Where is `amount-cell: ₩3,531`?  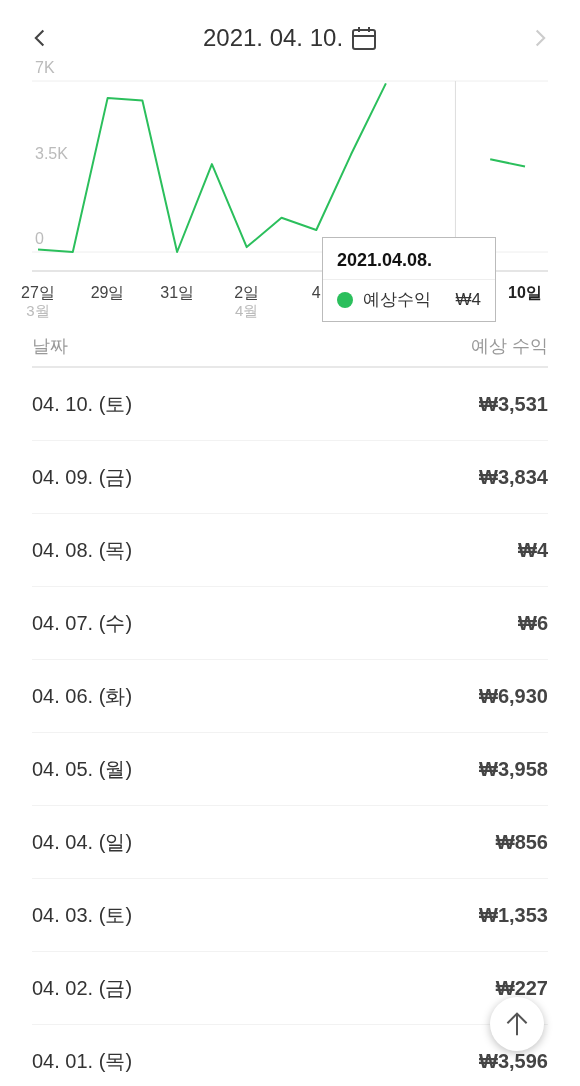
amount-cell: ₩3,531 is located at coordinates (513, 404).